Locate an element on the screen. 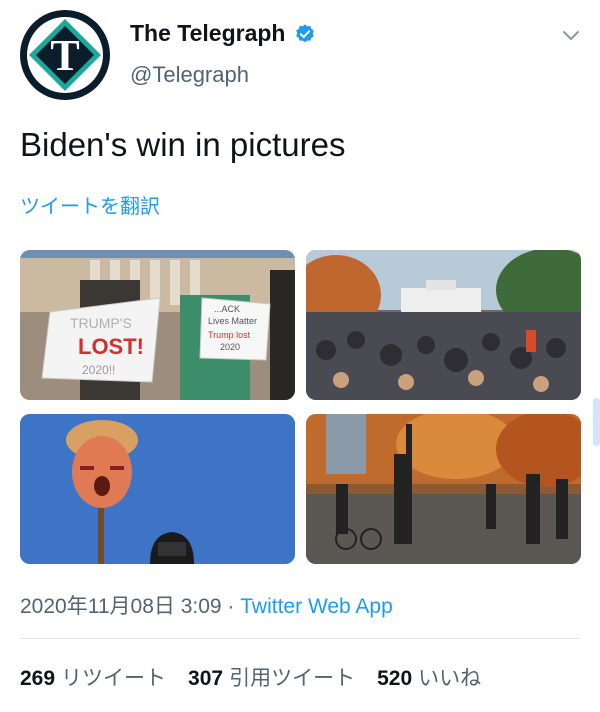  sign-text-7: 2020 is located at coordinates (230, 347).